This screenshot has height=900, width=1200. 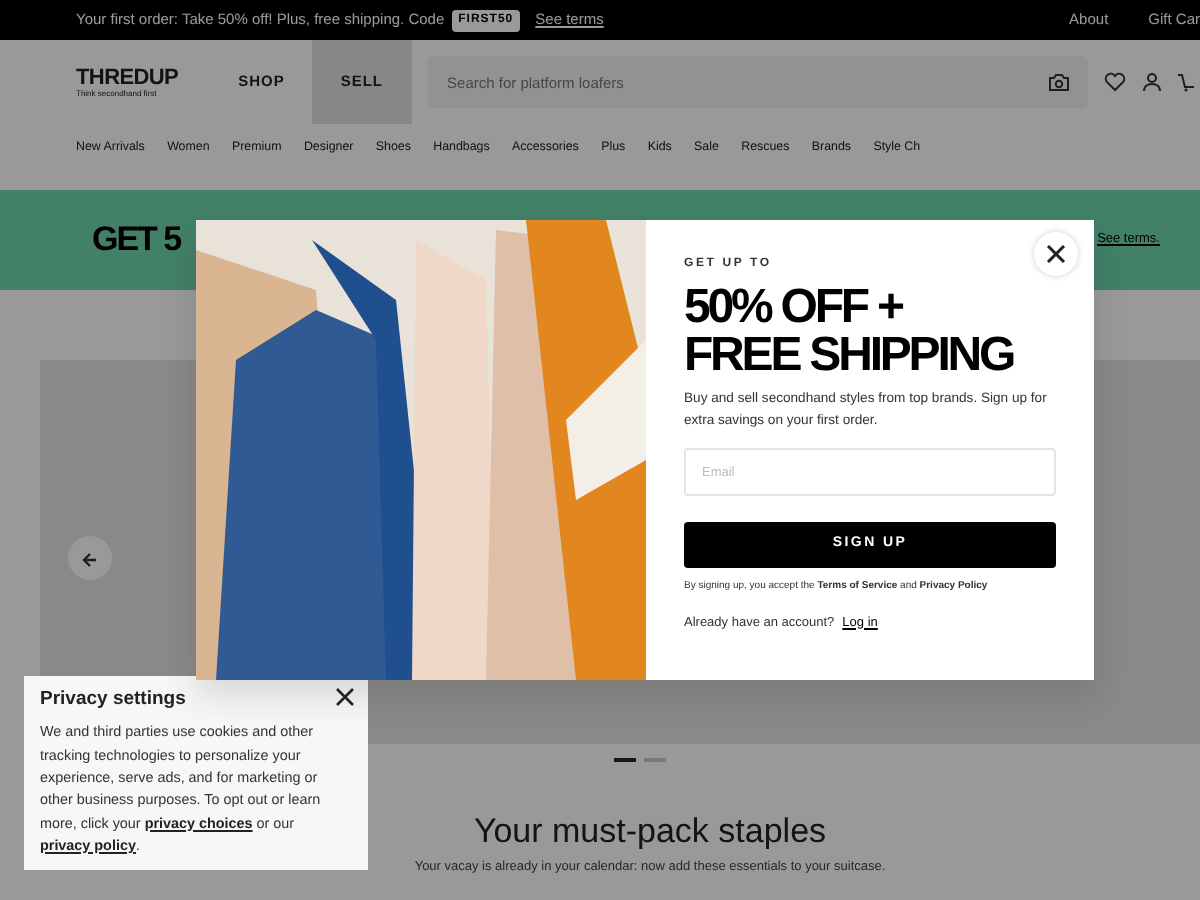 I want to click on arrow-icon, so click(x=90, y=559).